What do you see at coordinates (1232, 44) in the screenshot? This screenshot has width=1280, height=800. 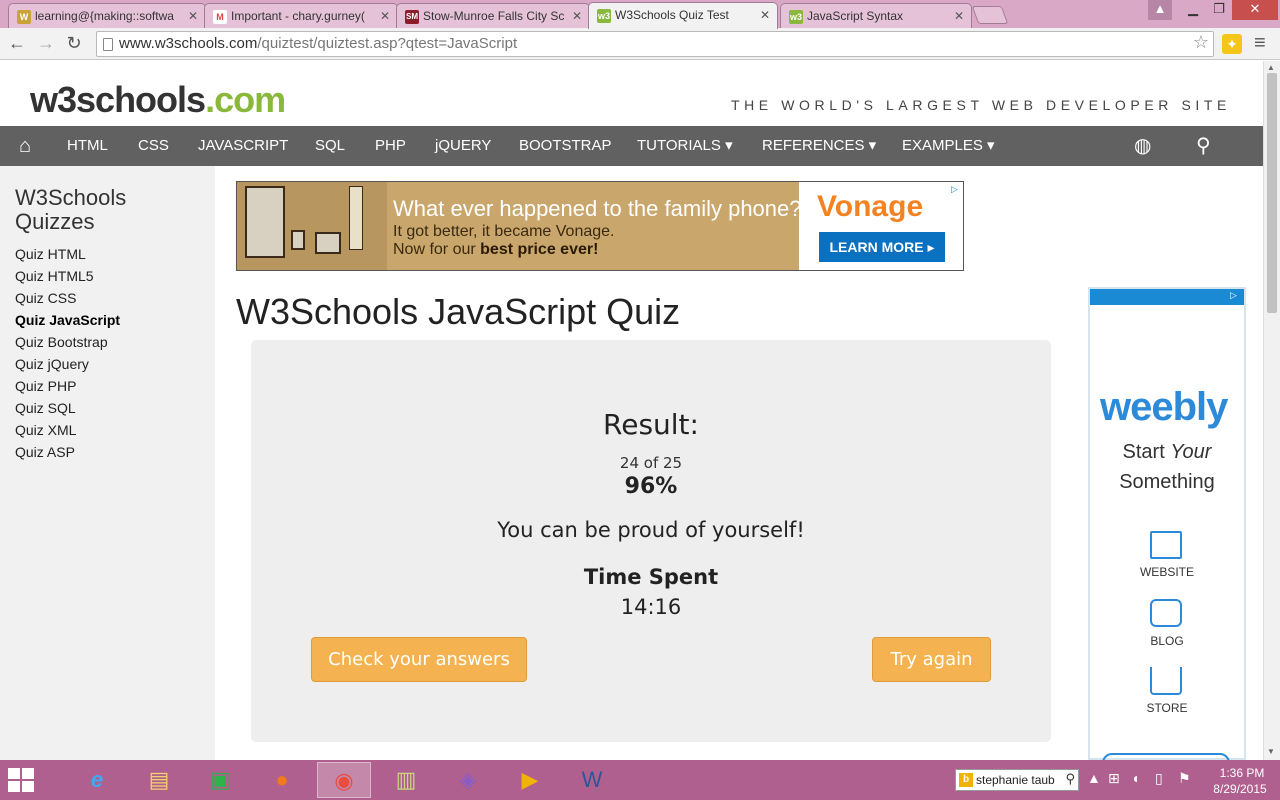 I see `extension-icon: ✦` at bounding box center [1232, 44].